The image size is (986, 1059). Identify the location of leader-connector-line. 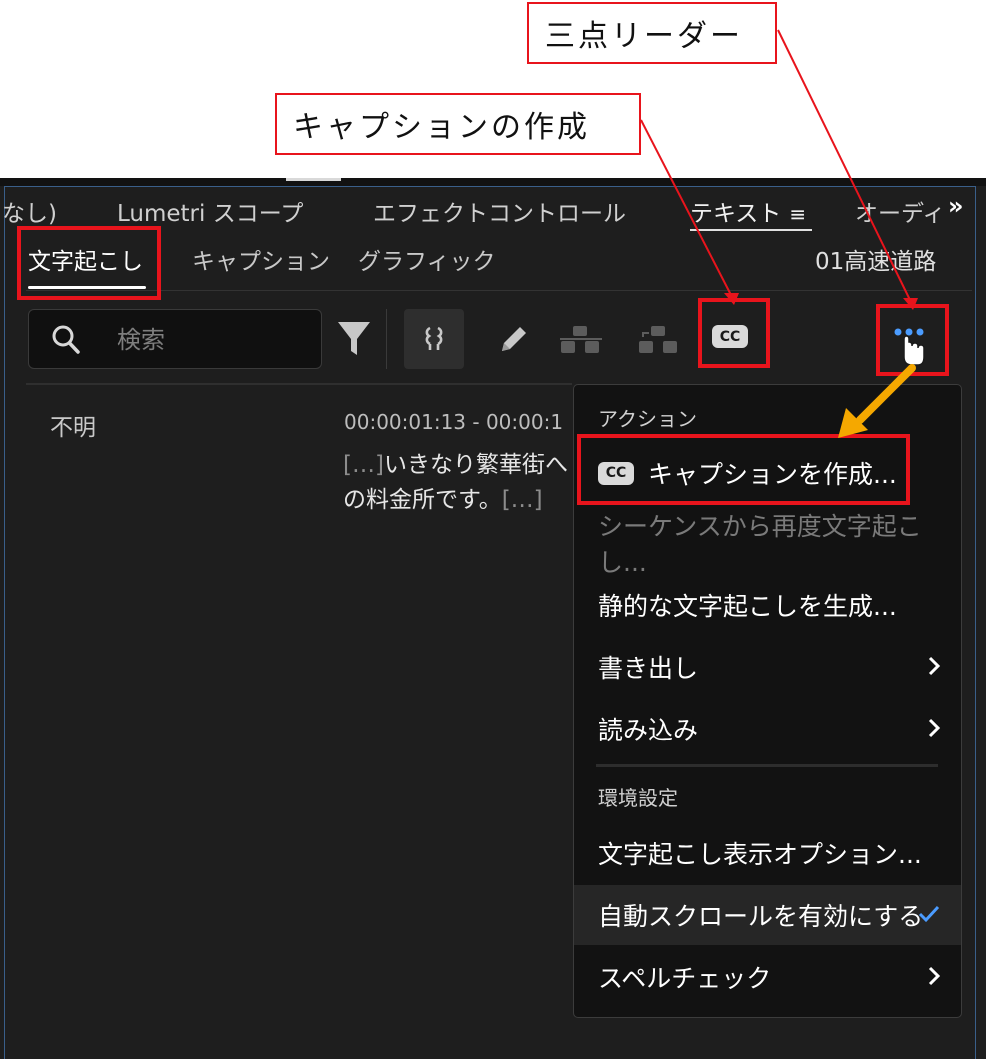
(844, 165).